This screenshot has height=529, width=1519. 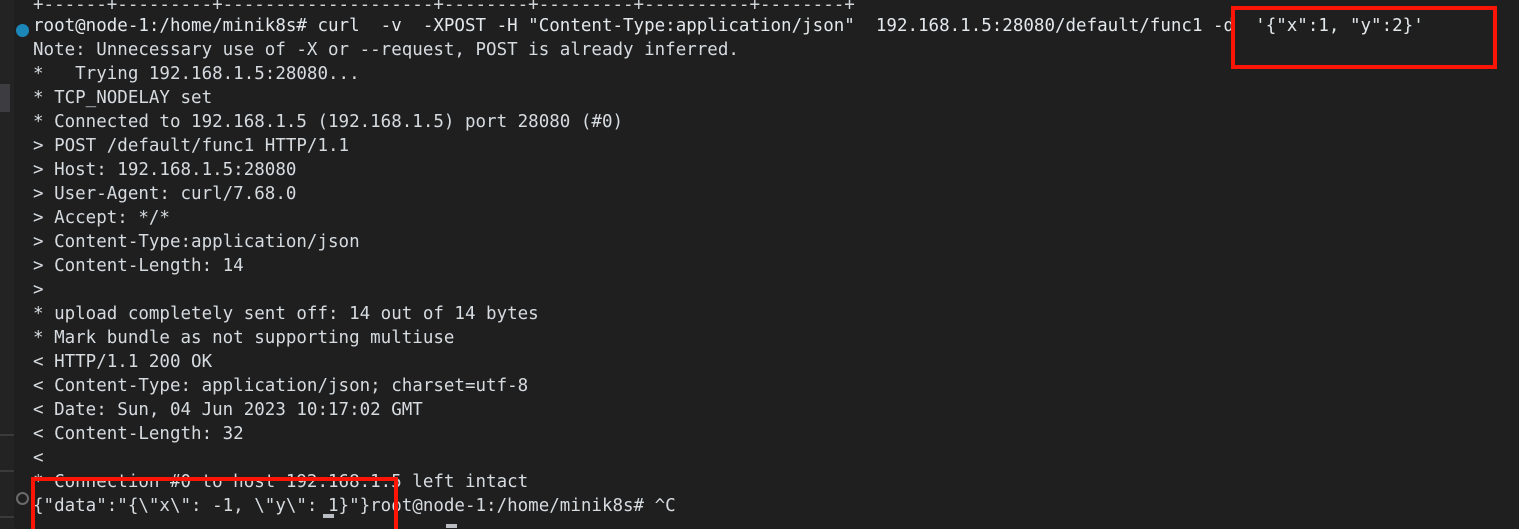 I want to click on terminal-line-req-ctype: > Content-Type:application/json, so click(x=196, y=242).